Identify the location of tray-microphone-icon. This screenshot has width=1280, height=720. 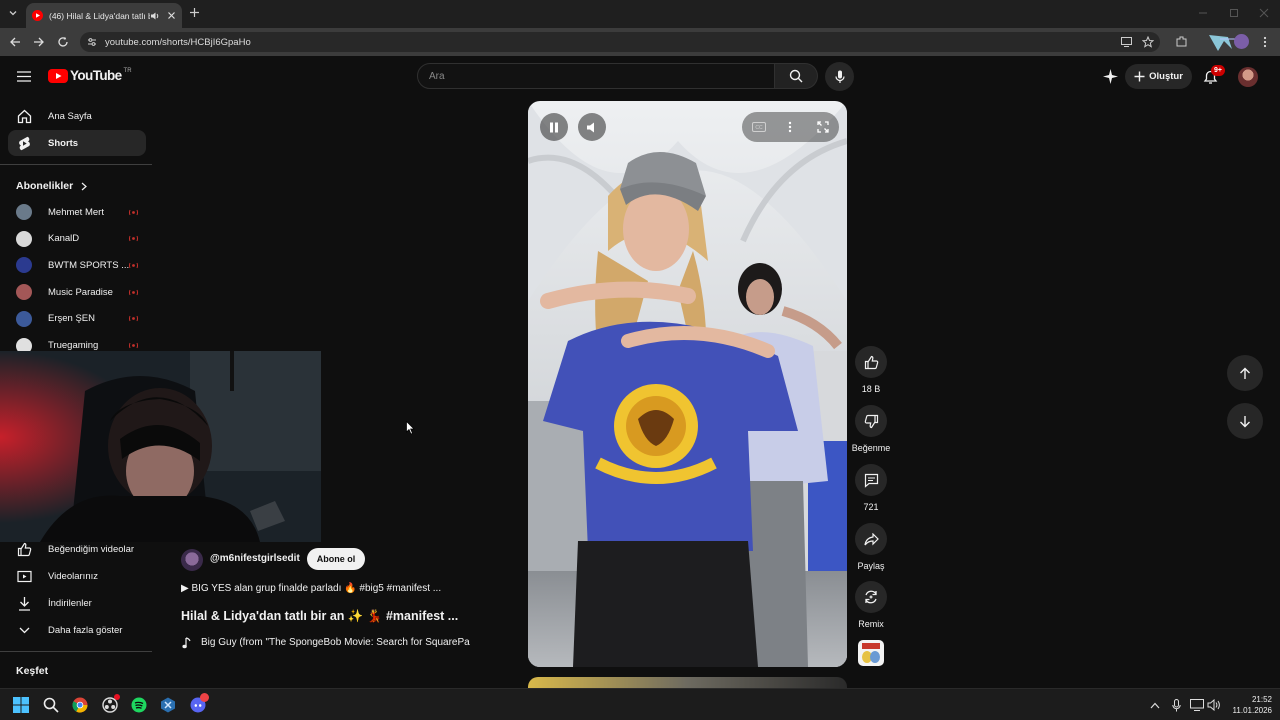
(1176, 705).